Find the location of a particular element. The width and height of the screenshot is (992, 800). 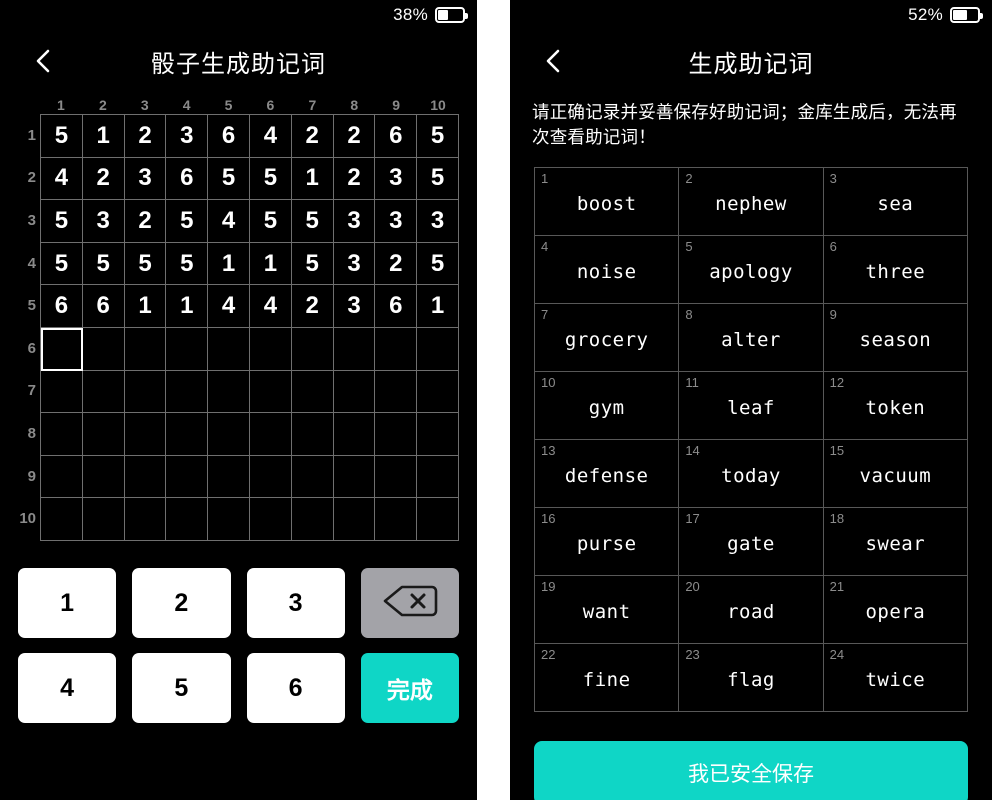

backspace-key is located at coordinates (409, 603).